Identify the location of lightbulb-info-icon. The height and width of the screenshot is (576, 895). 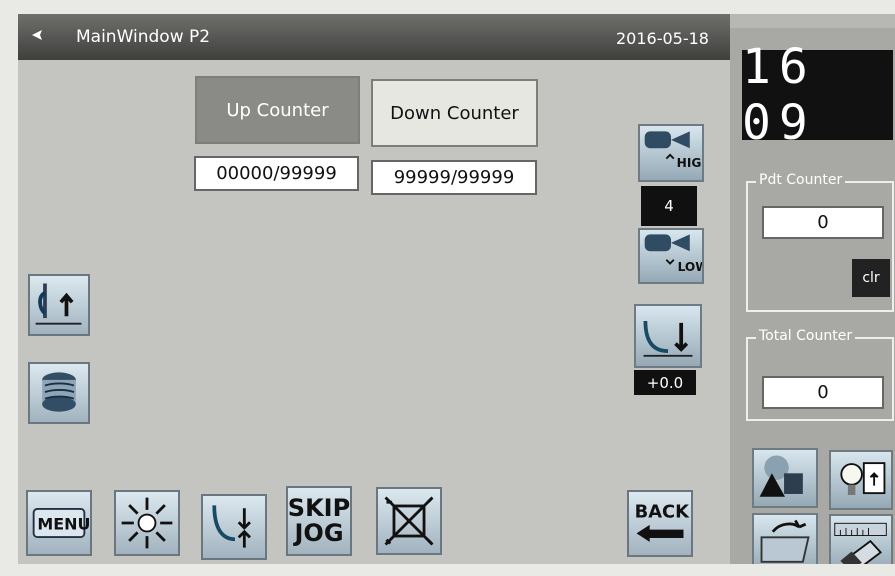
(863, 478).